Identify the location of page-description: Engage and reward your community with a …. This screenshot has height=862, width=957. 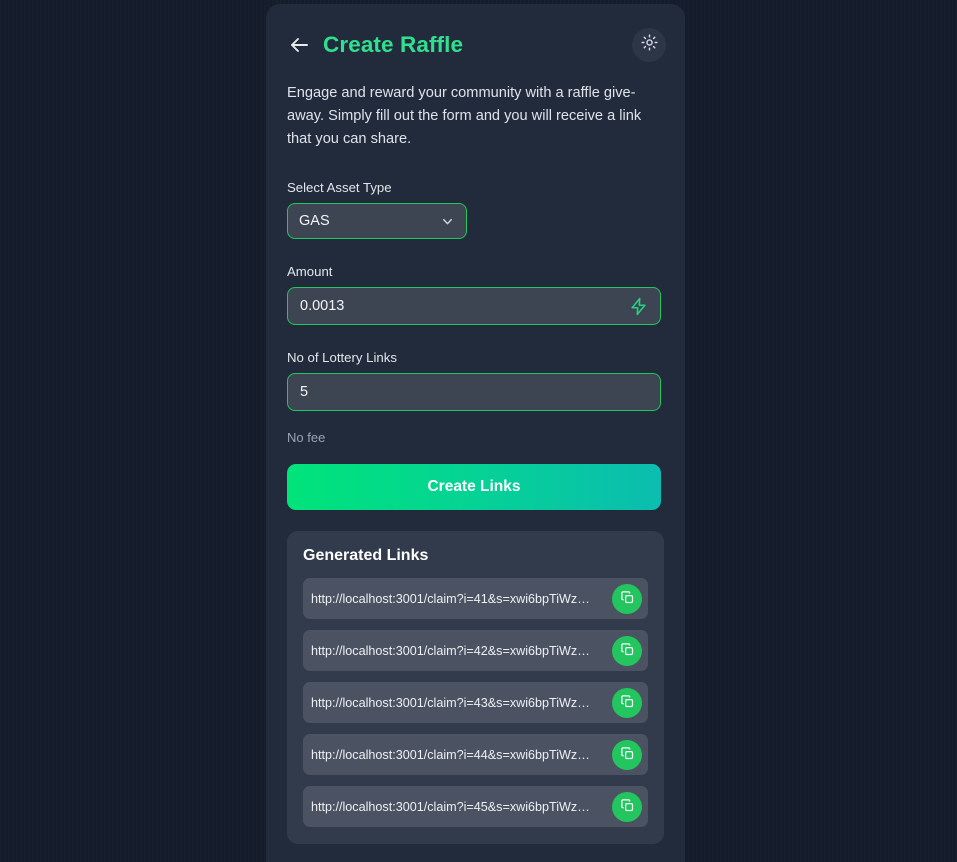
(464, 116).